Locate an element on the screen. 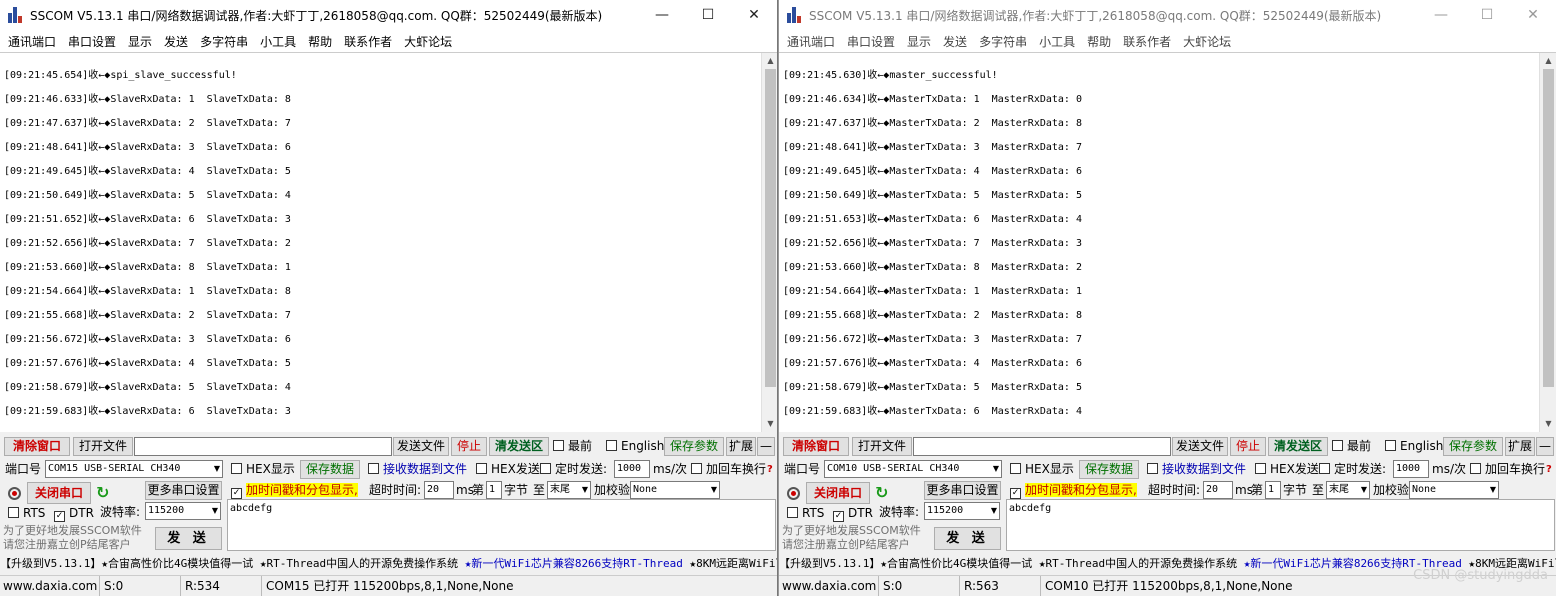 This screenshot has width=1556, height=596. stop-button: 停止 is located at coordinates (469, 446).